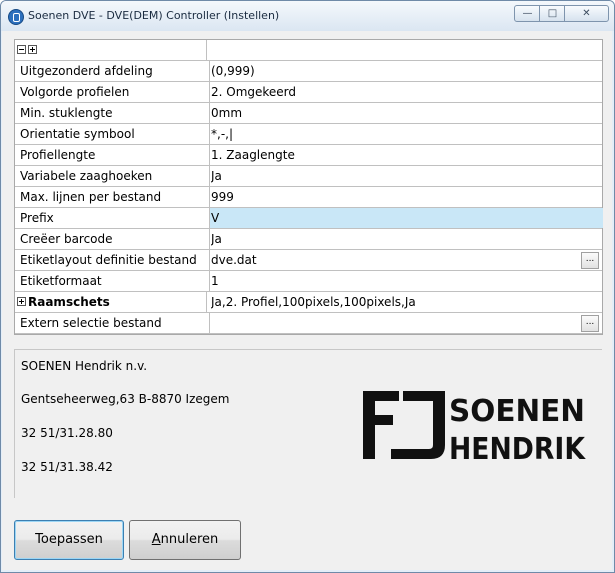 The image size is (615, 573). What do you see at coordinates (112, 197) in the screenshot?
I see `property-name: Max. lijnen per bestand` at bounding box center [112, 197].